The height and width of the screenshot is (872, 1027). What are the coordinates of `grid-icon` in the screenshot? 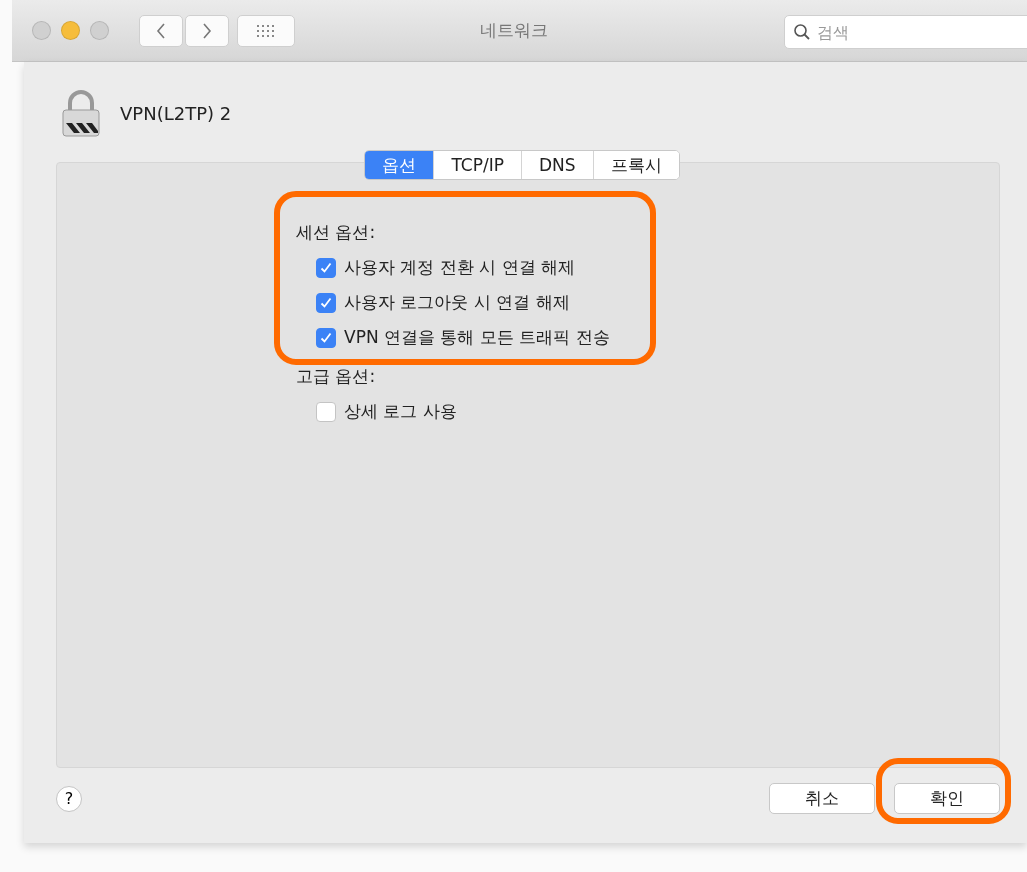 It's located at (266, 30).